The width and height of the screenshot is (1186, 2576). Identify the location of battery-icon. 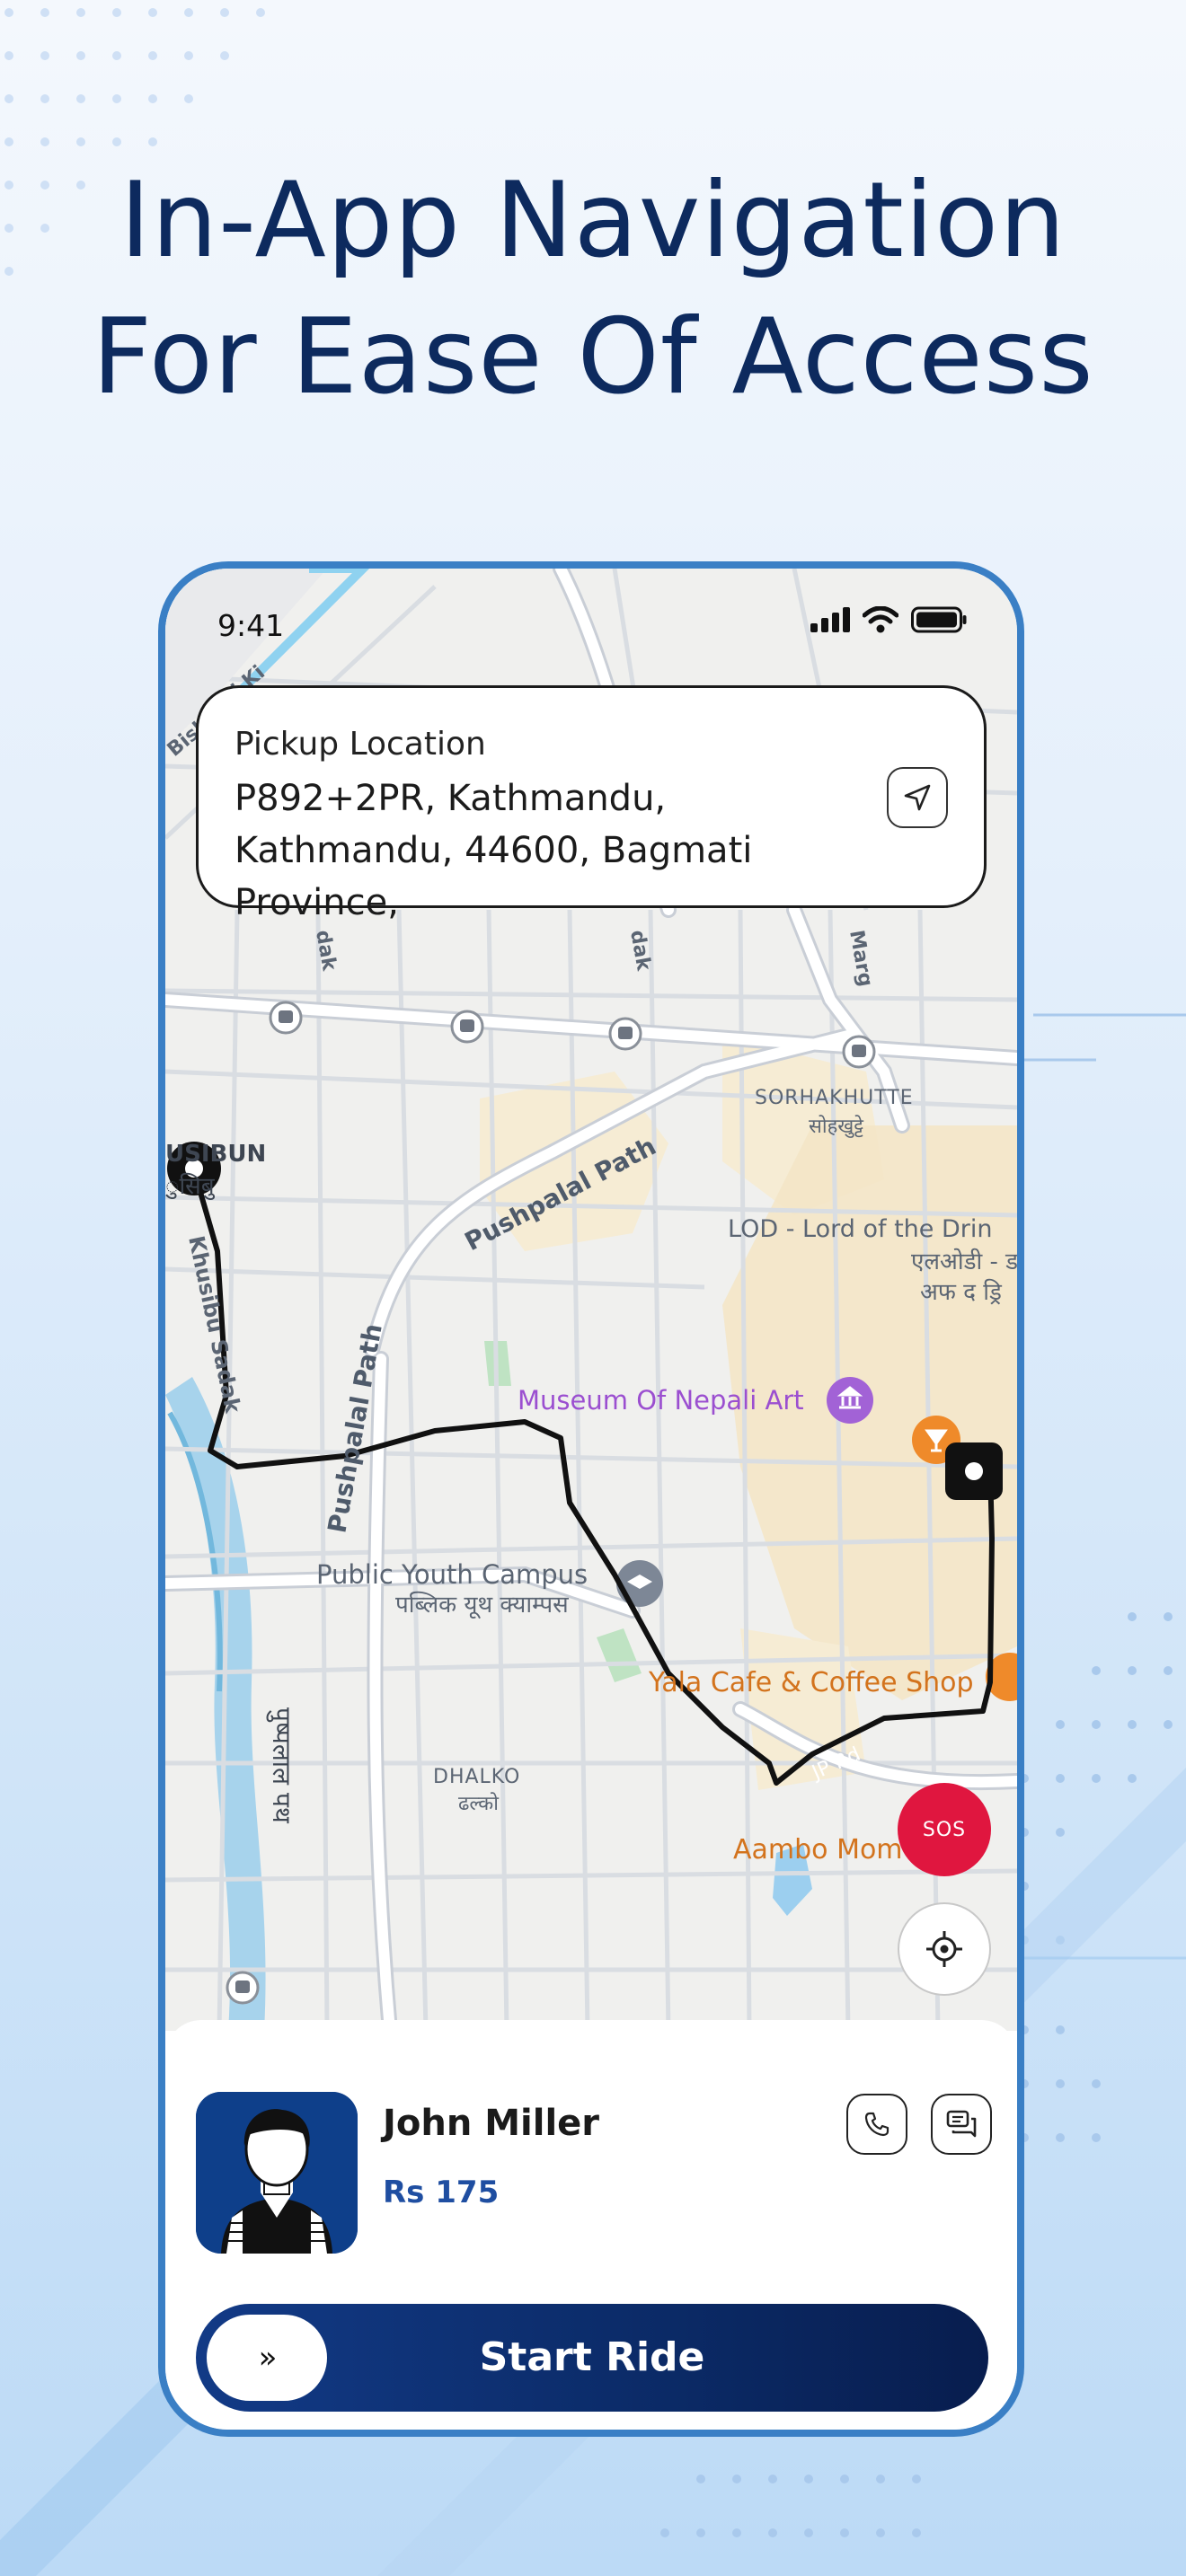
(939, 619).